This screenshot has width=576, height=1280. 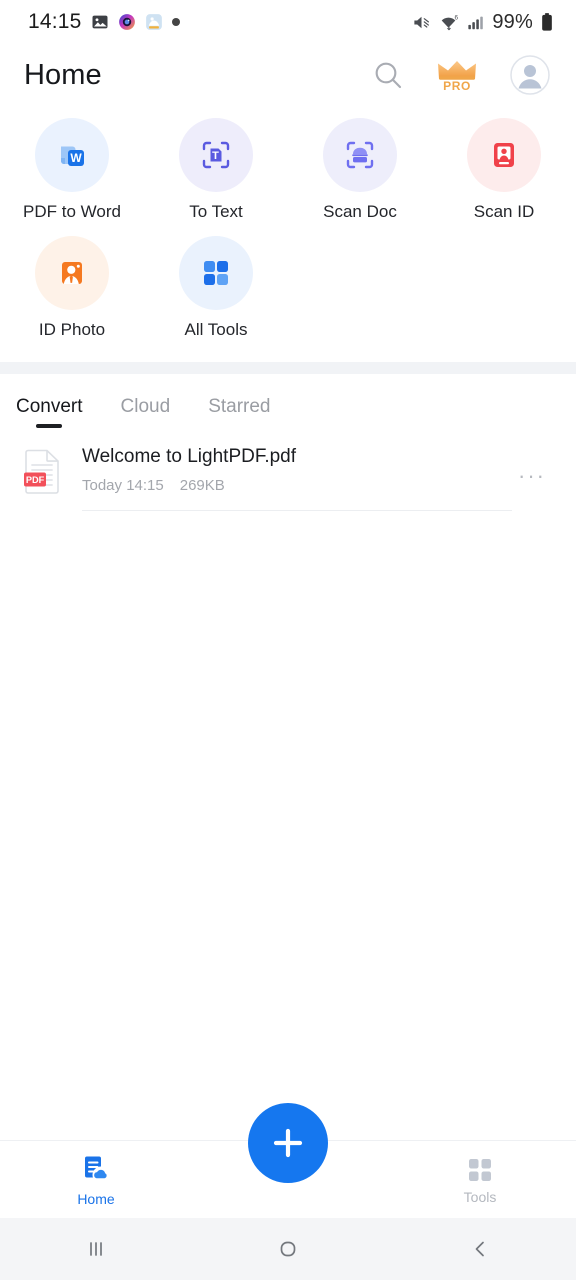 I want to click on avatar-icon, so click(x=530, y=75).